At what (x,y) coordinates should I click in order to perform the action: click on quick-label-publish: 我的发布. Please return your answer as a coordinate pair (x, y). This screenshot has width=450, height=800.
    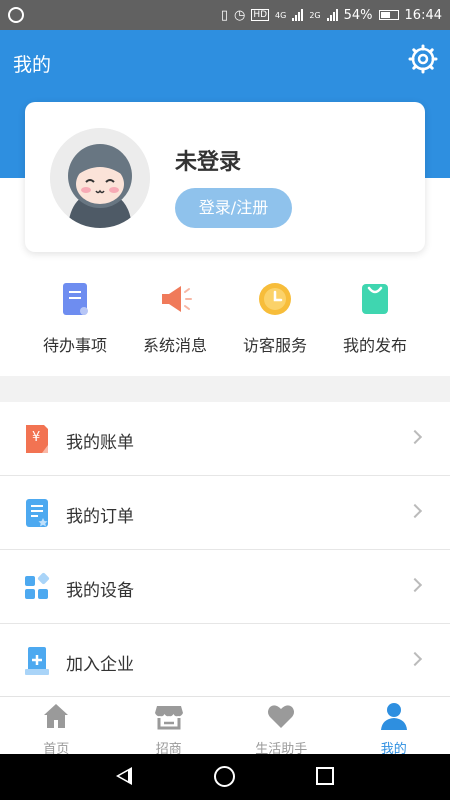
    Looking at the image, I should click on (374, 345).